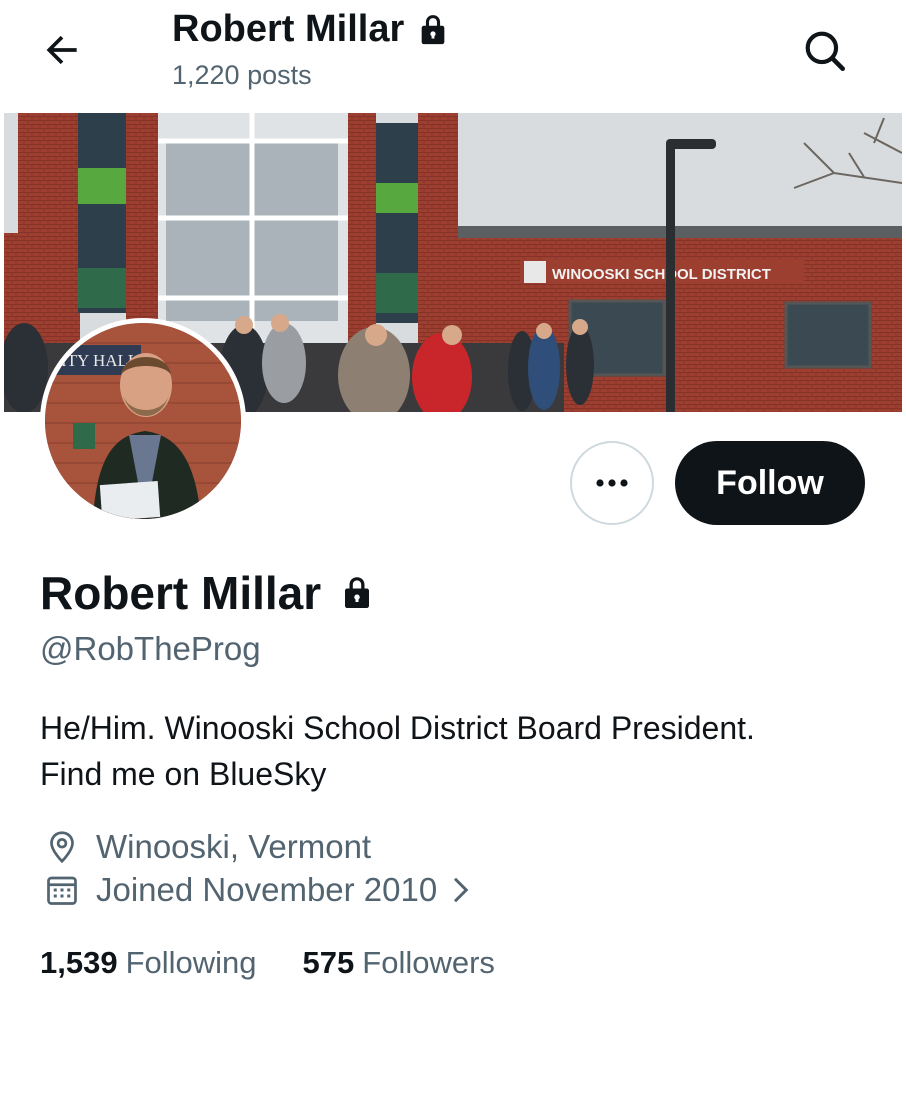 This screenshot has width=906, height=1096. Describe the element at coordinates (183, 774) in the screenshot. I see `bio-line: Find me on BlueSky` at that location.